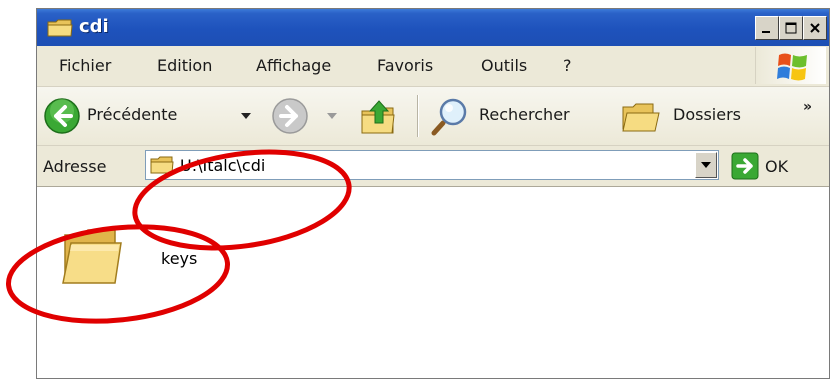  I want to click on go-button: OK, so click(764, 166).